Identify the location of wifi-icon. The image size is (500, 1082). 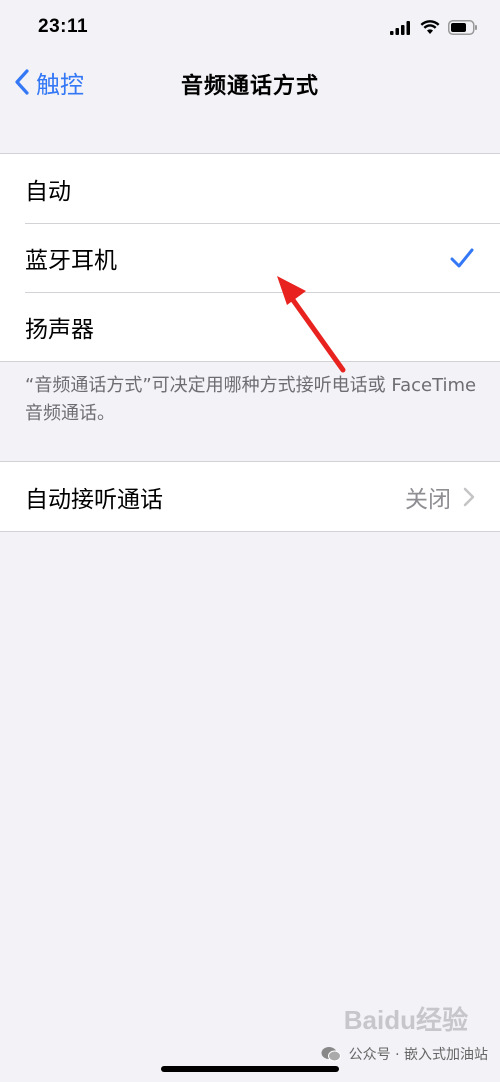
(430, 27).